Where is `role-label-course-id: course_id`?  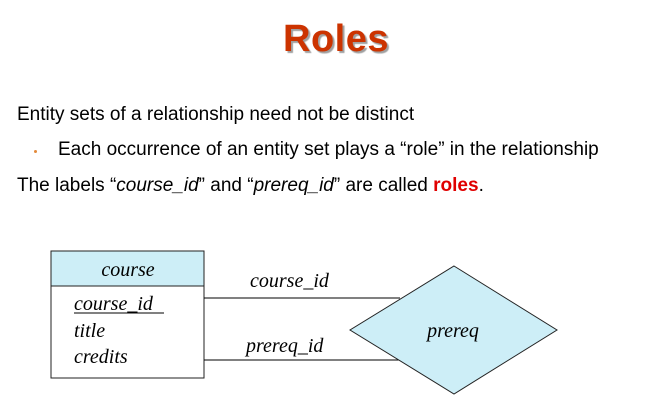 role-label-course-id: course_id is located at coordinates (290, 281).